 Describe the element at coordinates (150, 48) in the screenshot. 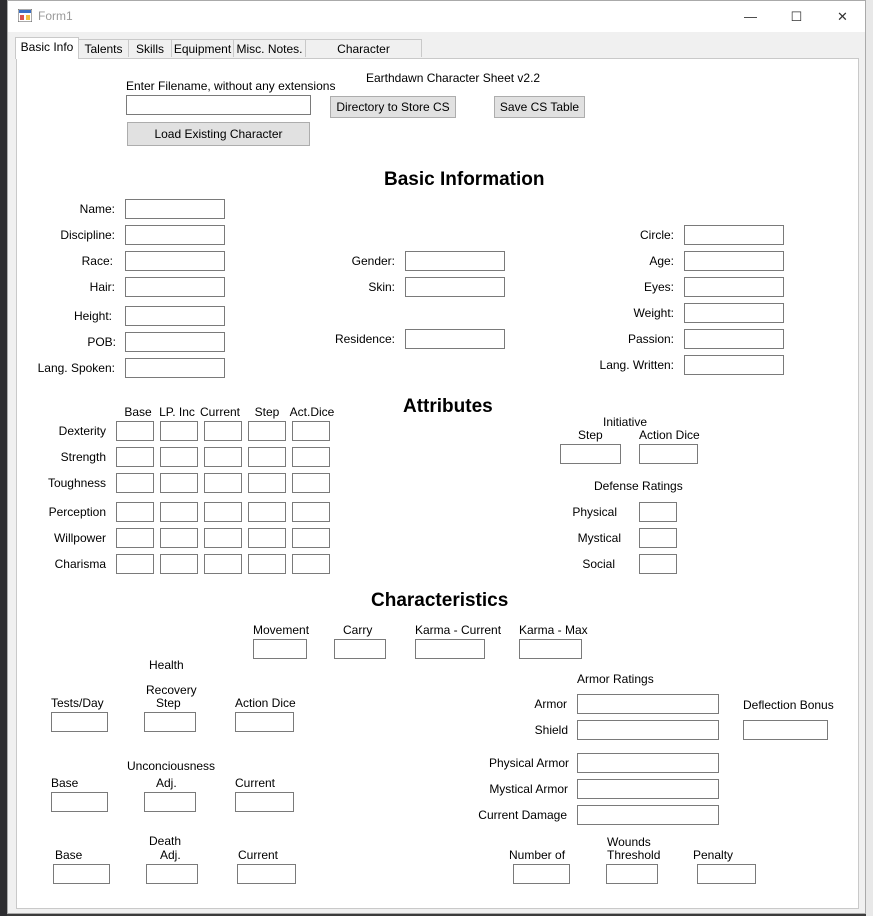

I see `tab-skills: Skills` at that location.